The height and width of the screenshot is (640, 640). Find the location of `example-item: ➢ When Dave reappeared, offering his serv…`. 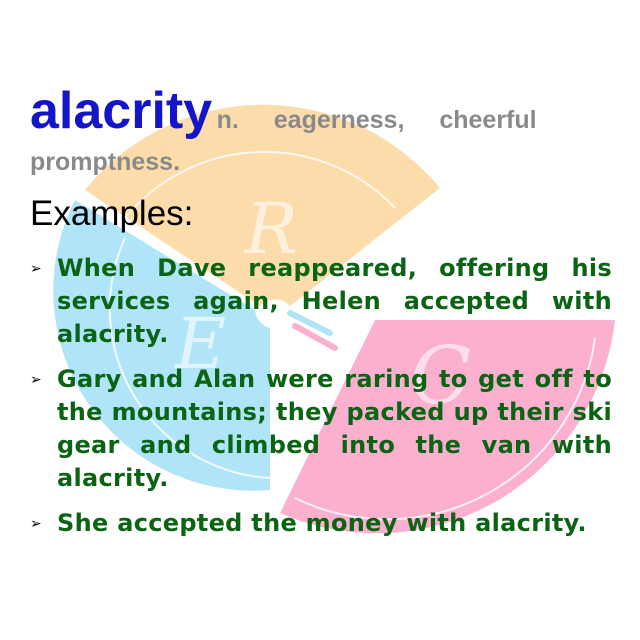

example-item: ➢ When Dave reappeared, offering his serv… is located at coordinates (321, 301).